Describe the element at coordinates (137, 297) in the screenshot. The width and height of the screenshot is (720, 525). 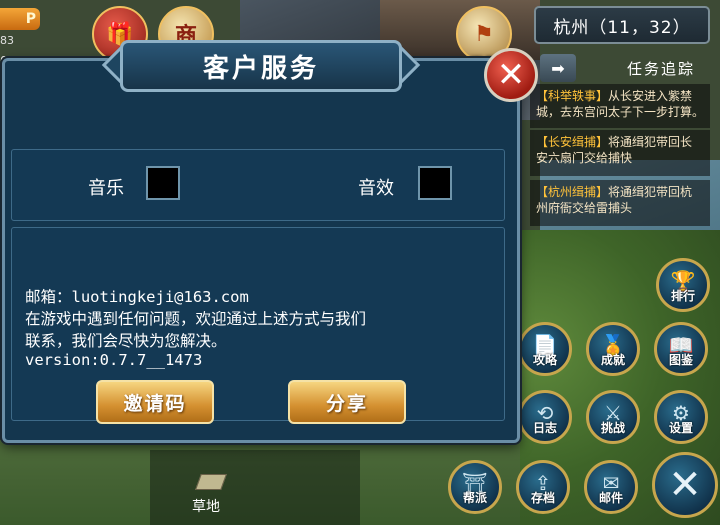
I see `email-line: 邮箱：luotingkeji@163.com` at that location.